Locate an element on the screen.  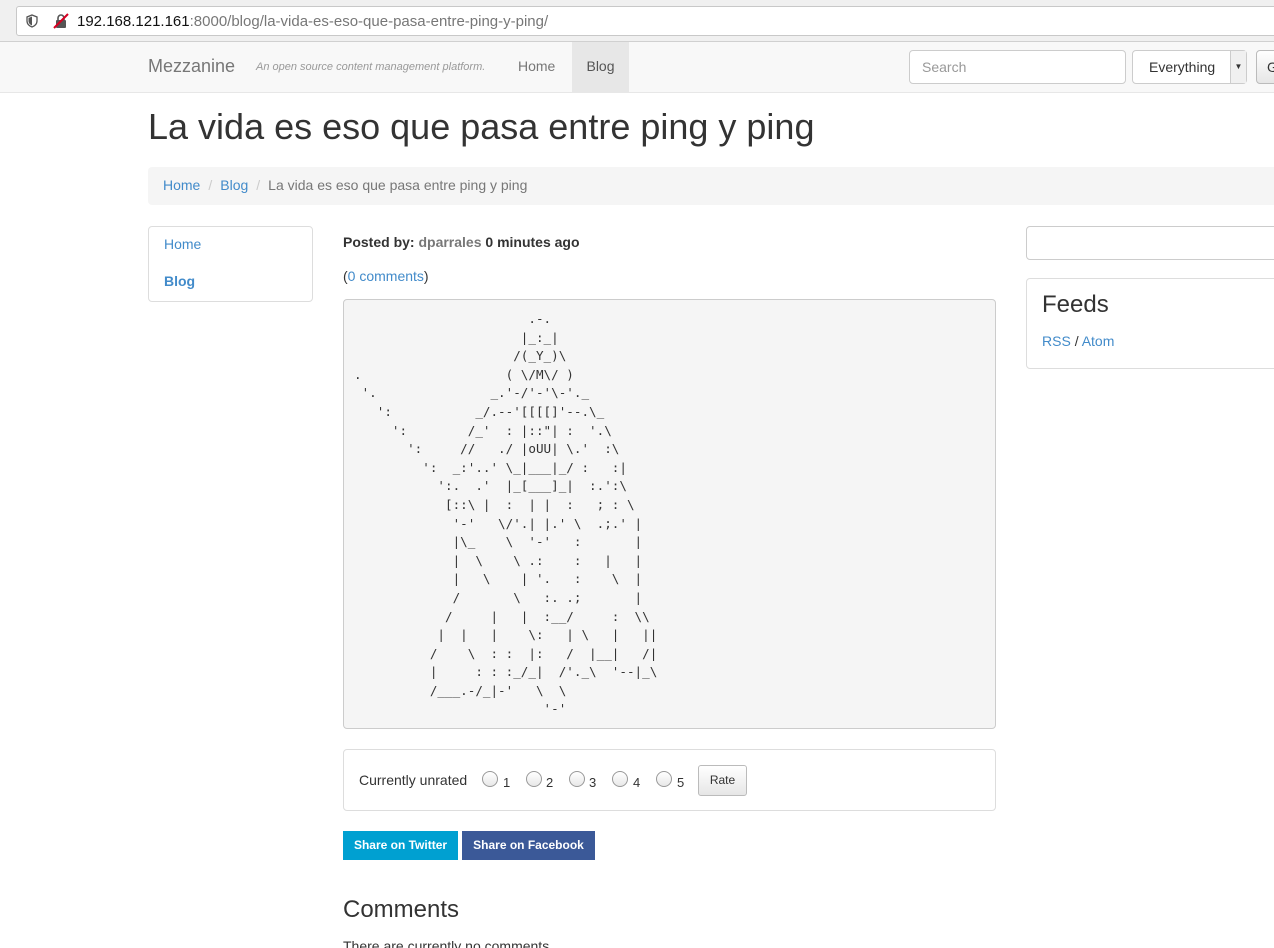
rating-panel: Currently unrated 1 2 3 4 5 Rate is located at coordinates (669, 780).